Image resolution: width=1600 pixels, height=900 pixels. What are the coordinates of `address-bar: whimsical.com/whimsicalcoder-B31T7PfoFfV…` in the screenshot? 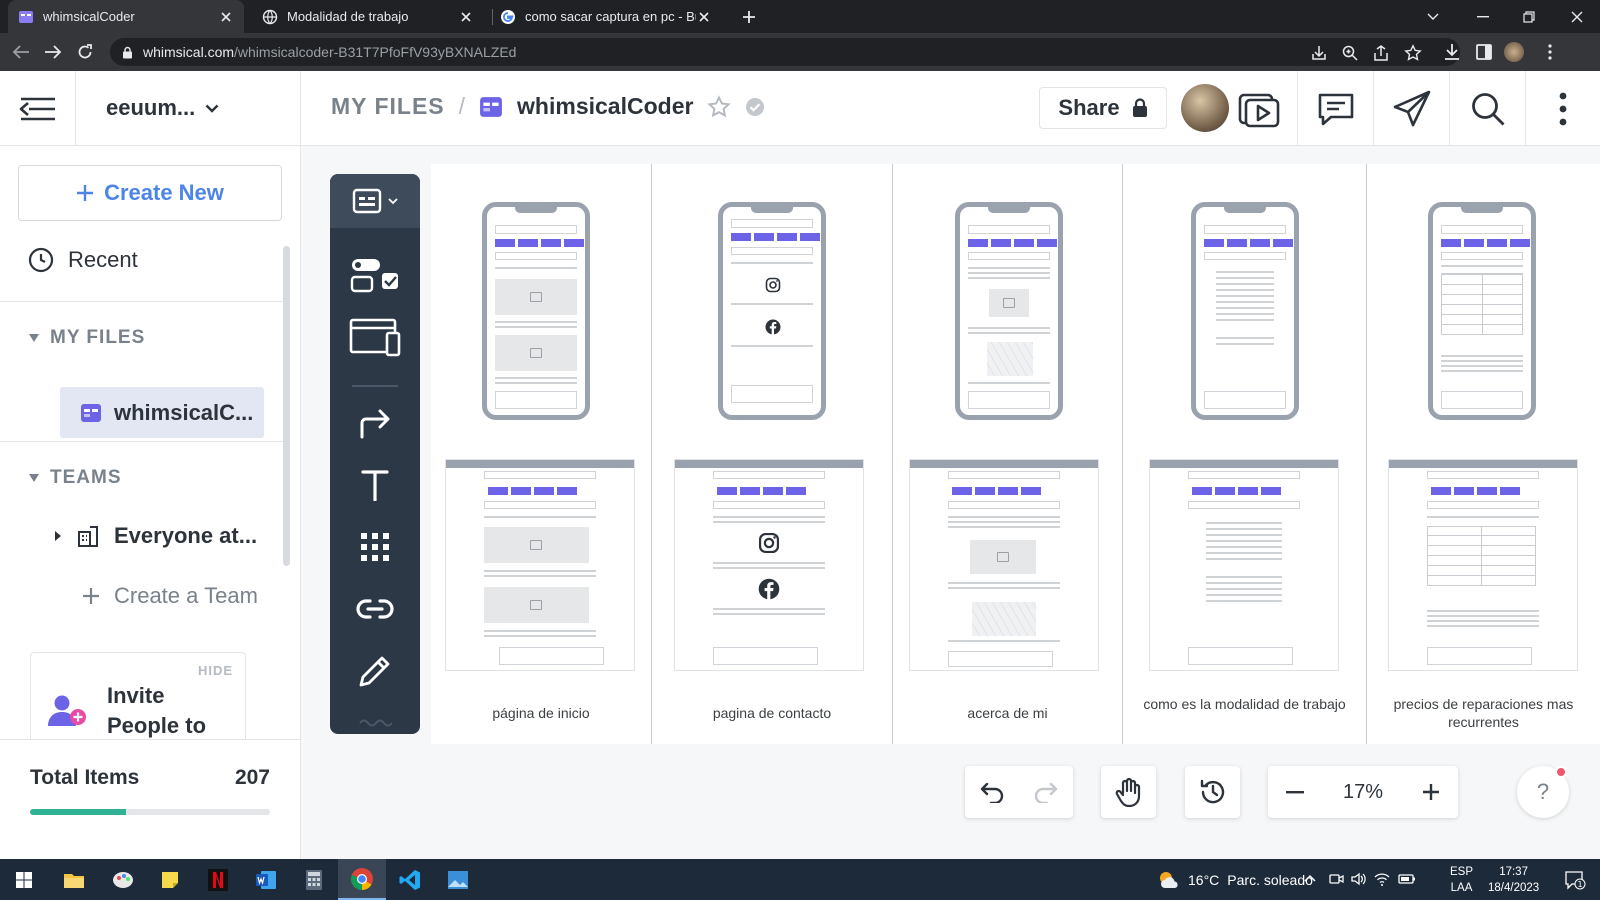 It's located at (785, 52).